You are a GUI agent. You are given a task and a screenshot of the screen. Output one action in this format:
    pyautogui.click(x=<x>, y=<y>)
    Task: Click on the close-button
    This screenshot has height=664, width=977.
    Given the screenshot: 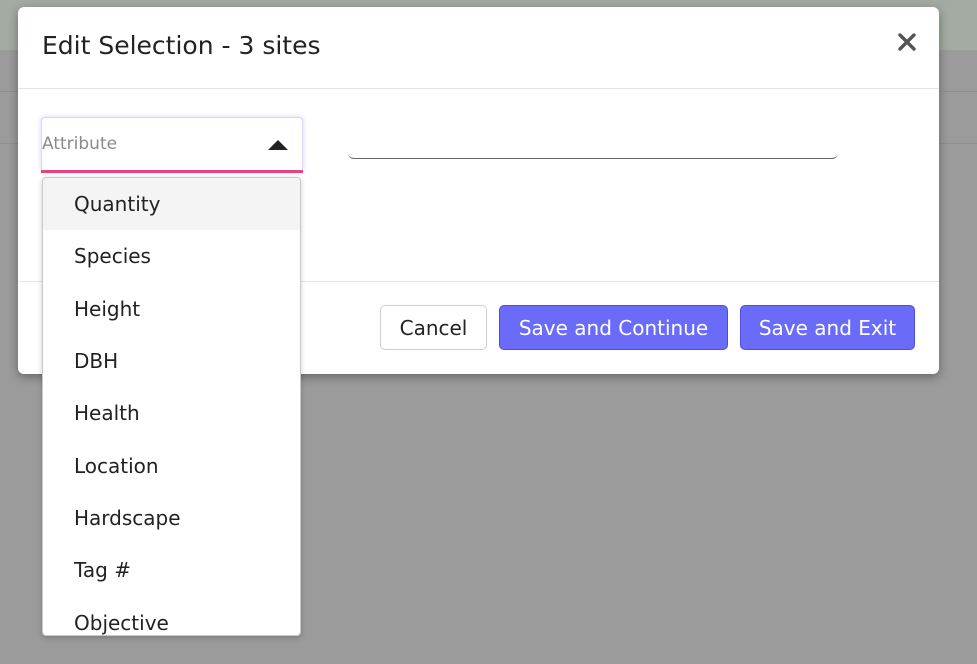 What is the action you would take?
    pyautogui.click(x=907, y=42)
    